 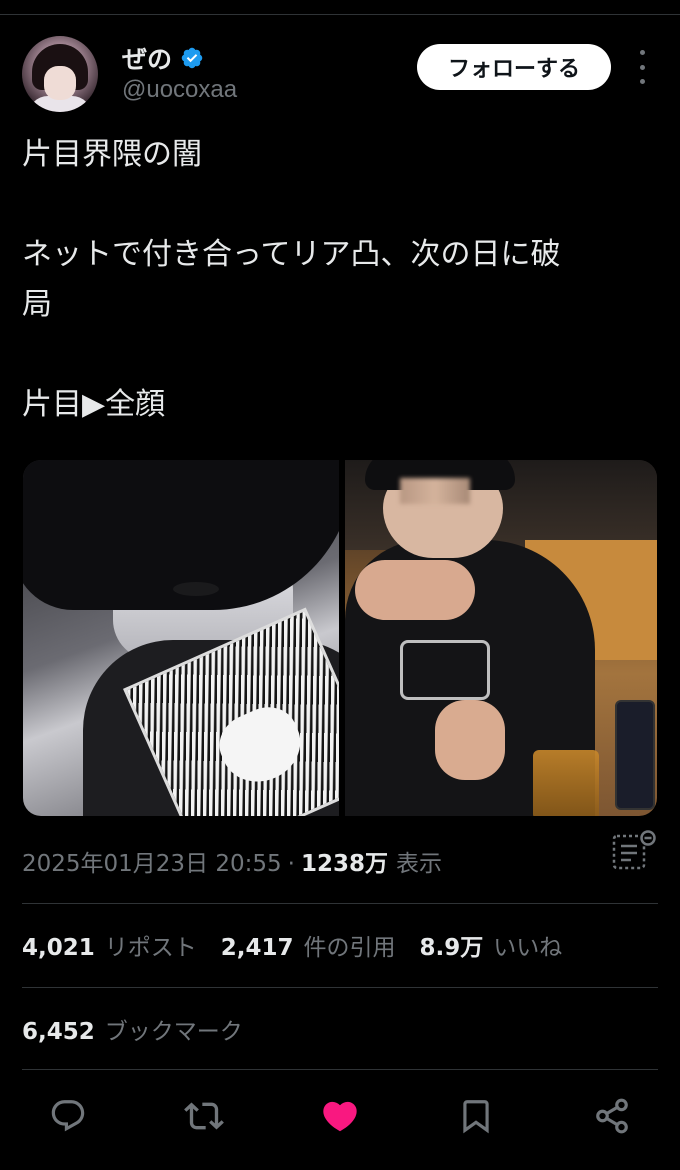 I want to click on reposts-stat: 4,021 リポスト, so click(x=109, y=945).